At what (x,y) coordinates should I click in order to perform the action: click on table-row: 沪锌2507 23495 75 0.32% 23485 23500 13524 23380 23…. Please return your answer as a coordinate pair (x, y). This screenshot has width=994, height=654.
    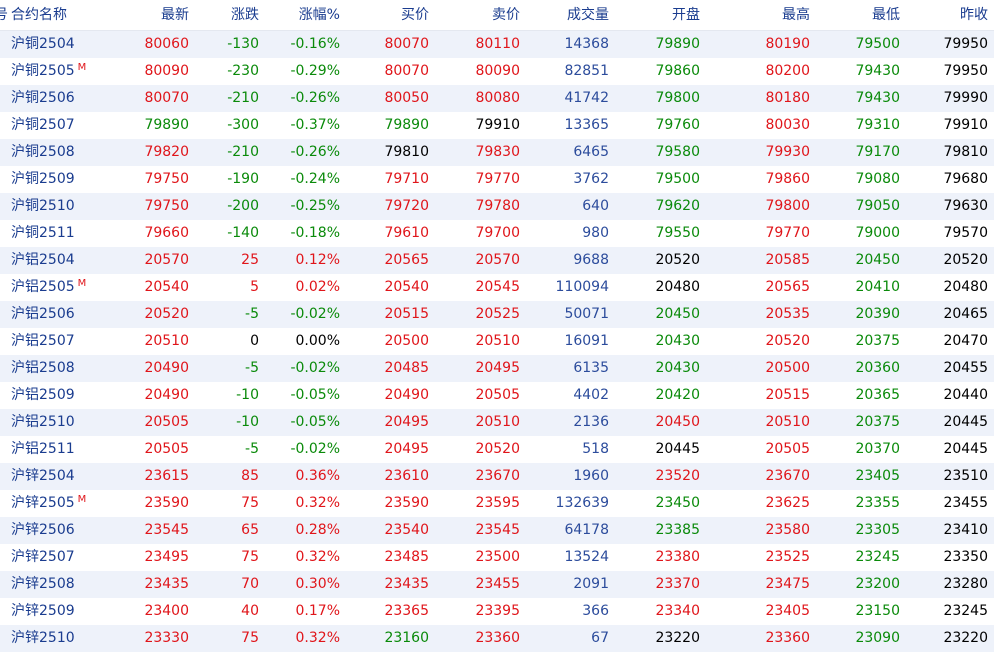
    Looking at the image, I should click on (497, 557).